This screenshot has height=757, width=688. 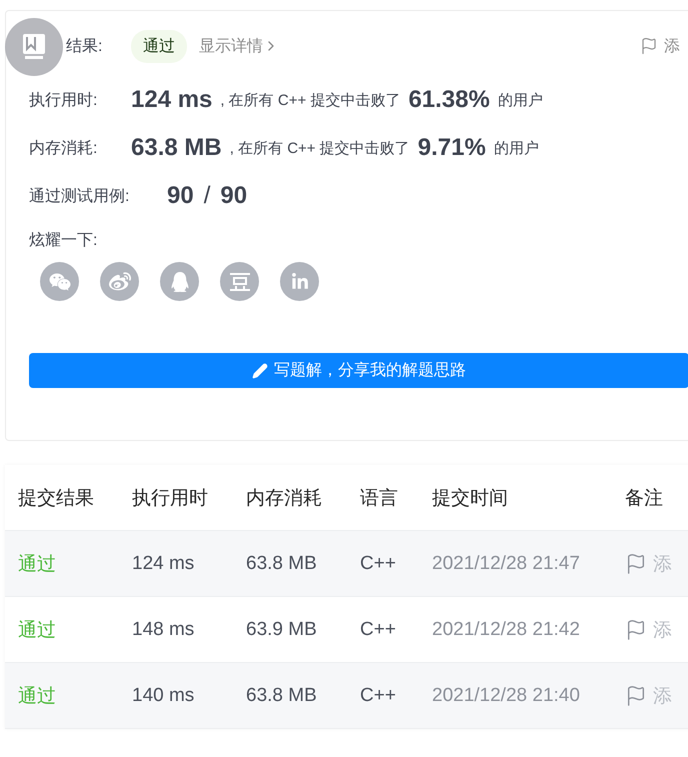 I want to click on qq-icon, so click(x=180, y=282).